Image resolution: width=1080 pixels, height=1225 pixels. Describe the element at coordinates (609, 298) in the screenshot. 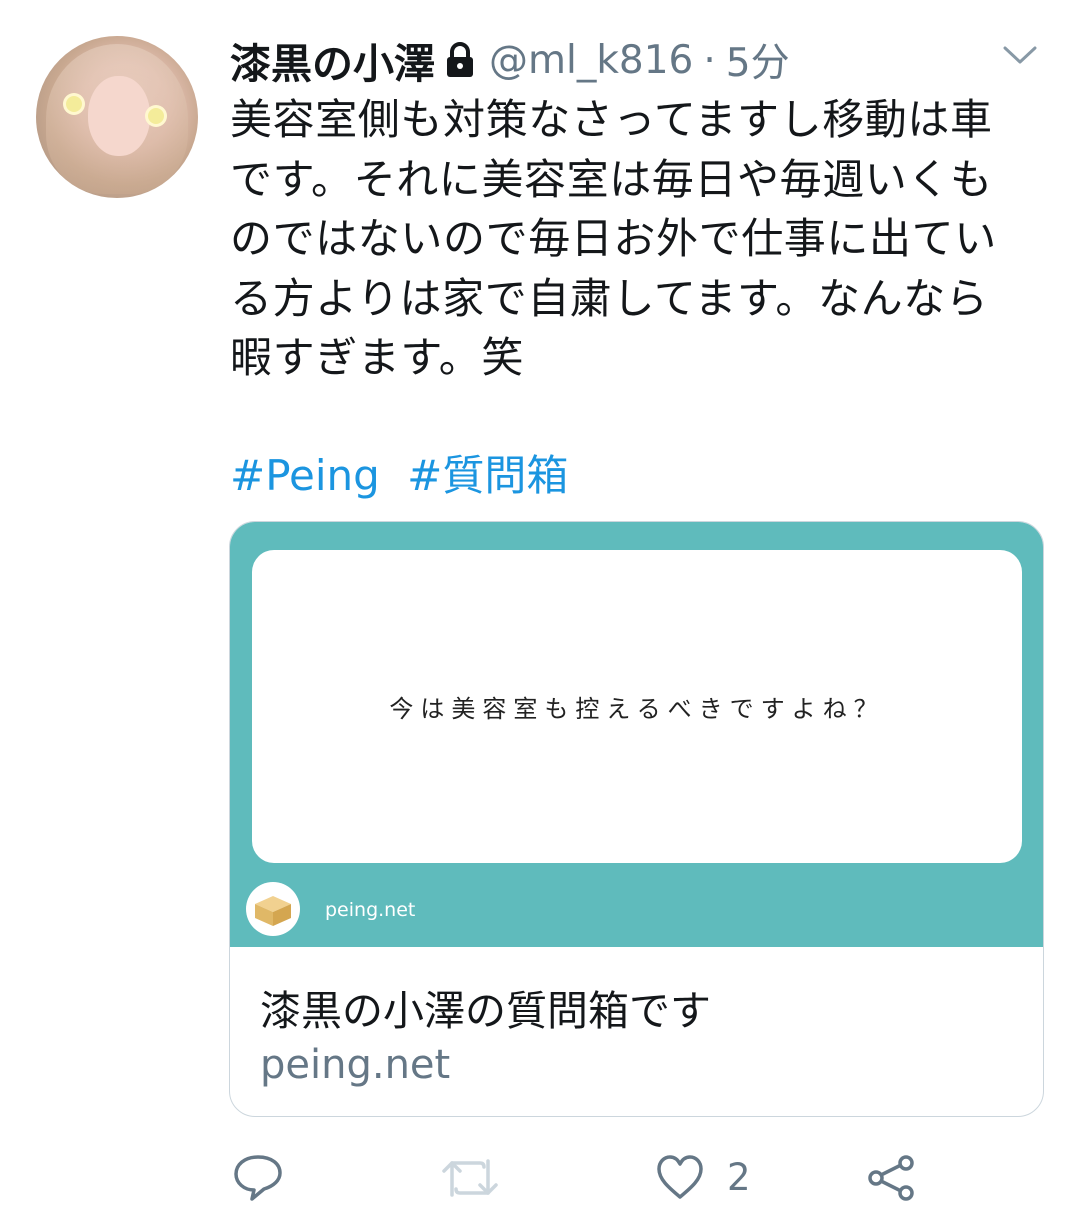

I see `tweet-text-line: る方よりは家で自粛してます。なんなら` at that location.